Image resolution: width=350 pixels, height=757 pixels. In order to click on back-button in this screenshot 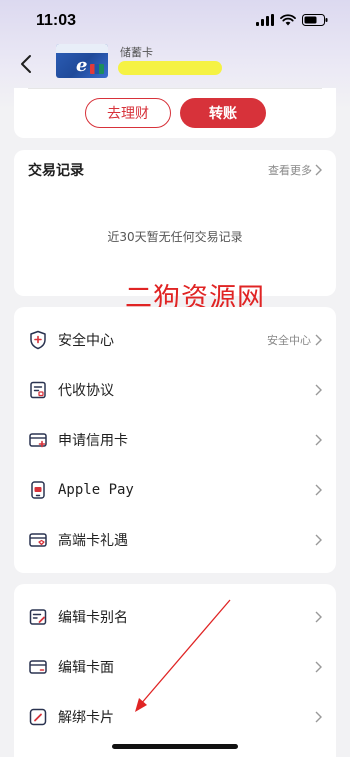, I will do `click(26, 64)`.